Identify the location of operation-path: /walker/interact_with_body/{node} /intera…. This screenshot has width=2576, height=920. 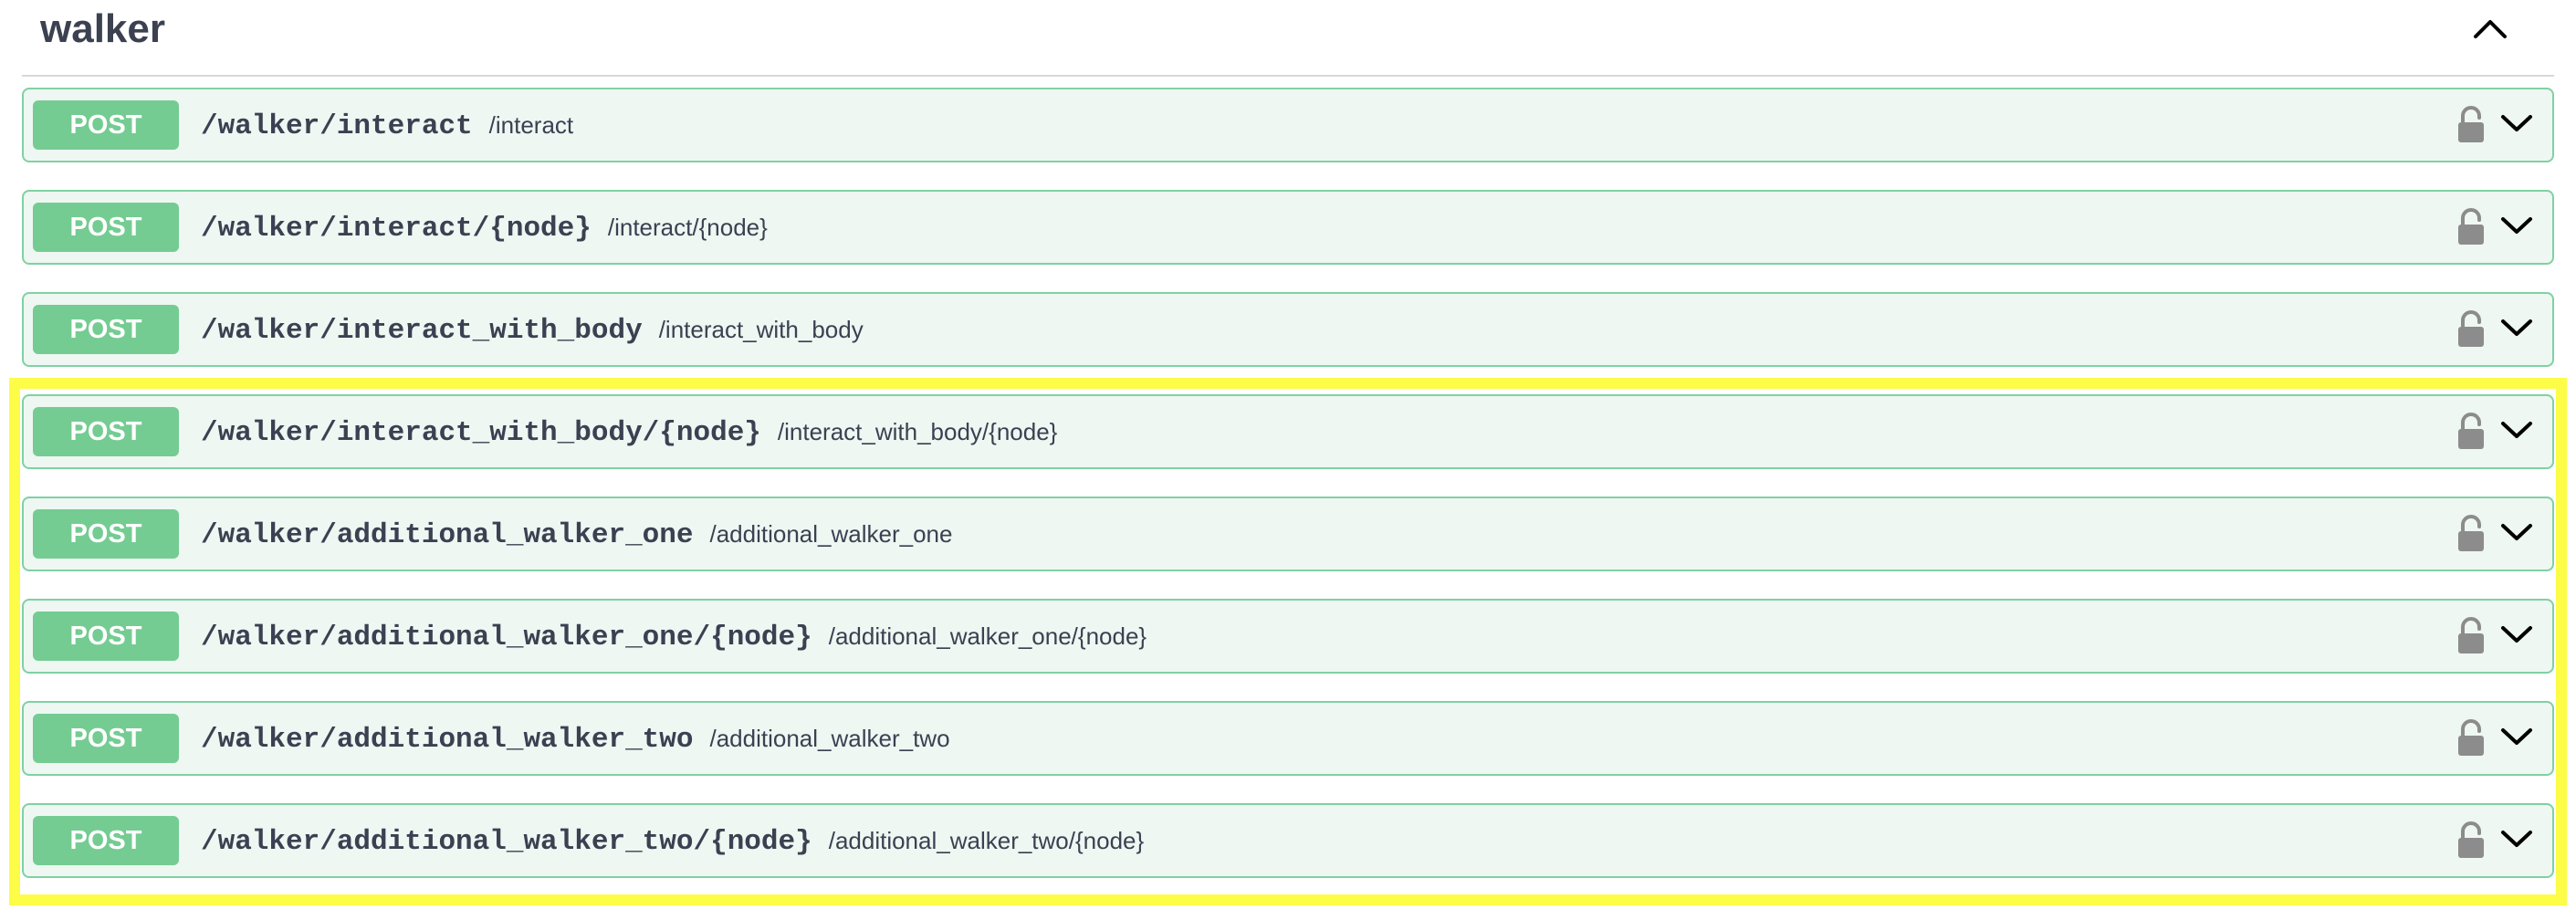
(629, 431).